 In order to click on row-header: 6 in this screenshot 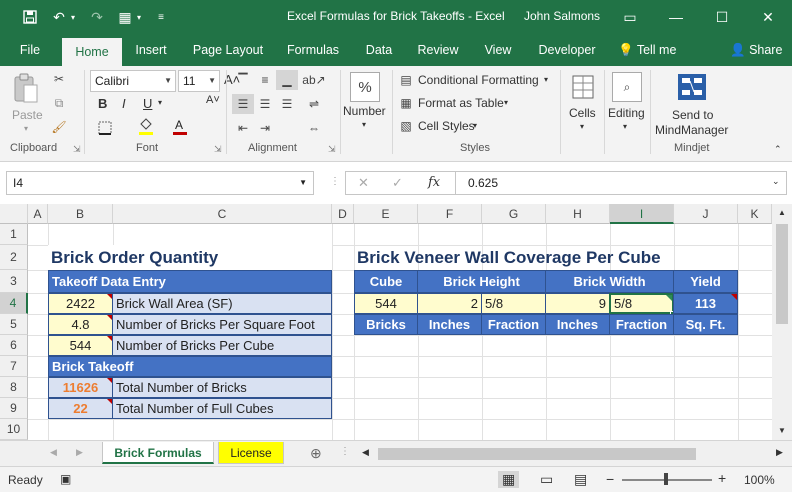, I will do `click(14, 345)`.